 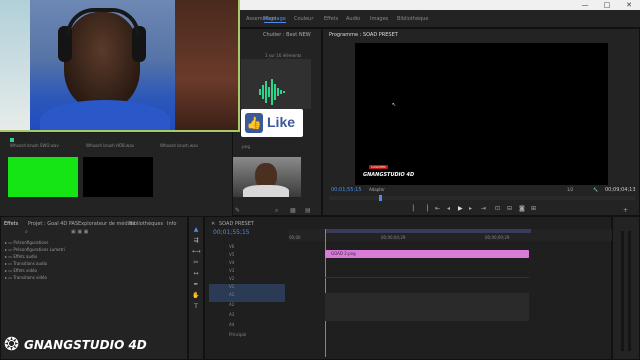 I want to click on lift-icon: ⊡, so click(x=497, y=208).